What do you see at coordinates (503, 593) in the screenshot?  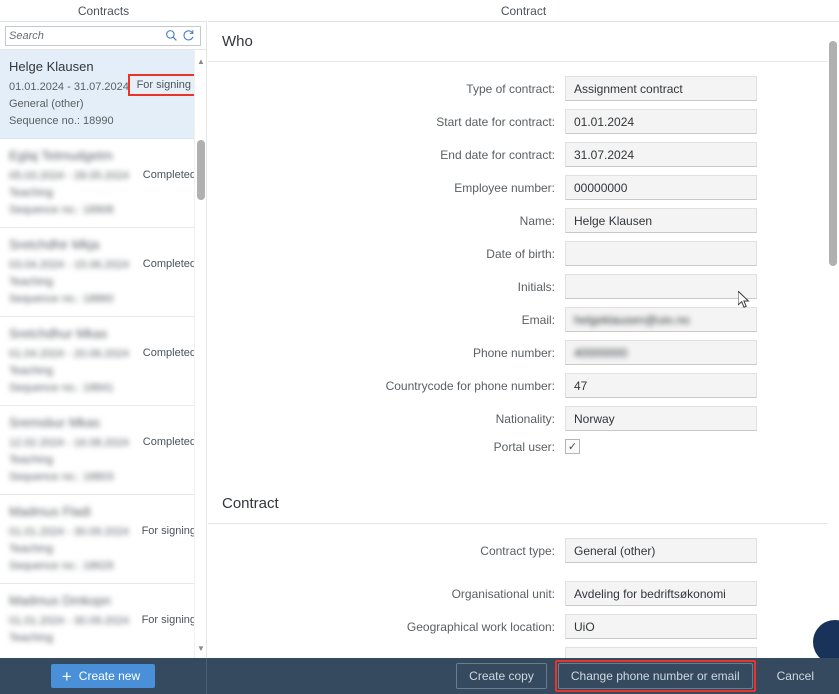 I see `field-label: Organisational unit:` at bounding box center [503, 593].